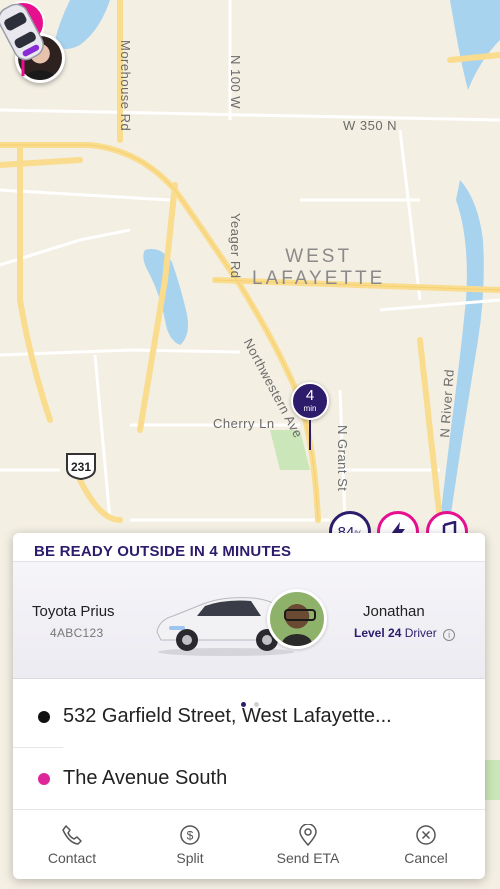 Image resolution: width=500 pixels, height=889 pixels. What do you see at coordinates (319, 278) in the screenshot?
I see `city-label-line2: LAFAYETTE` at bounding box center [319, 278].